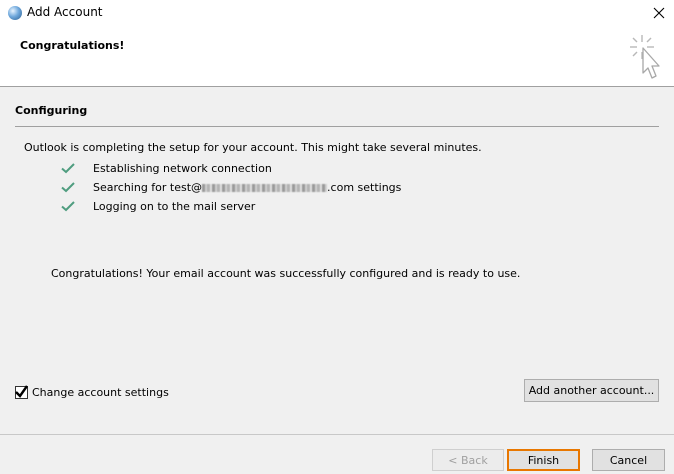 The height and width of the screenshot is (474, 674). What do you see at coordinates (148, 187) in the screenshot?
I see `step-label-prefix: Searching for test@` at bounding box center [148, 187].